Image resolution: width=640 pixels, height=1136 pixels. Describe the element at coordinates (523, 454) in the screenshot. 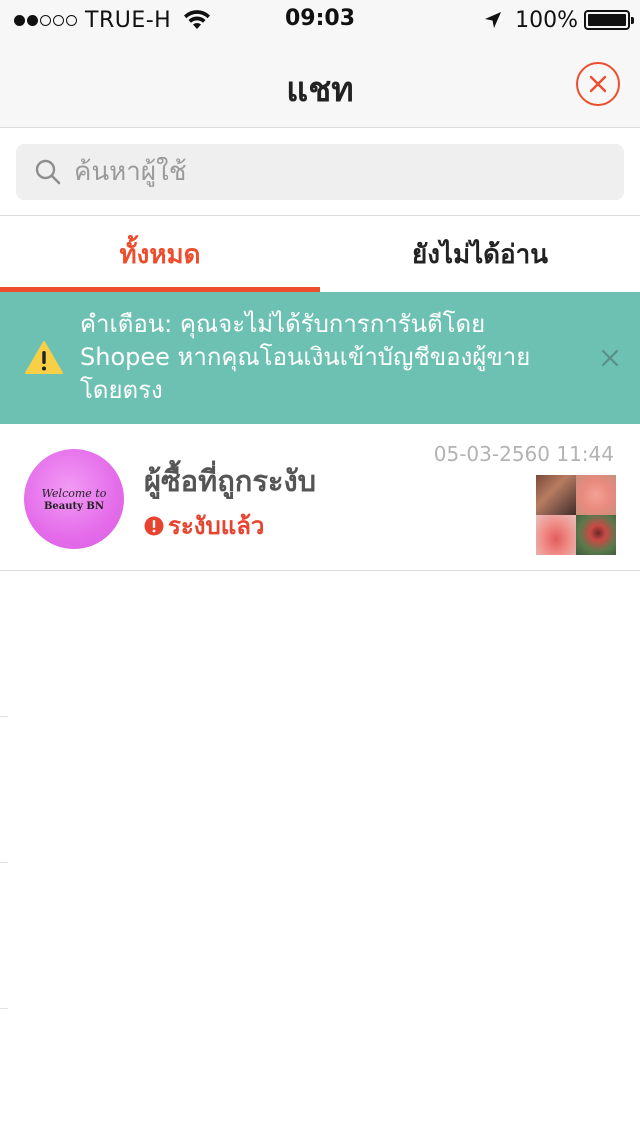

I see `chat-timestamp: 05-03-2560 11:44` at that location.